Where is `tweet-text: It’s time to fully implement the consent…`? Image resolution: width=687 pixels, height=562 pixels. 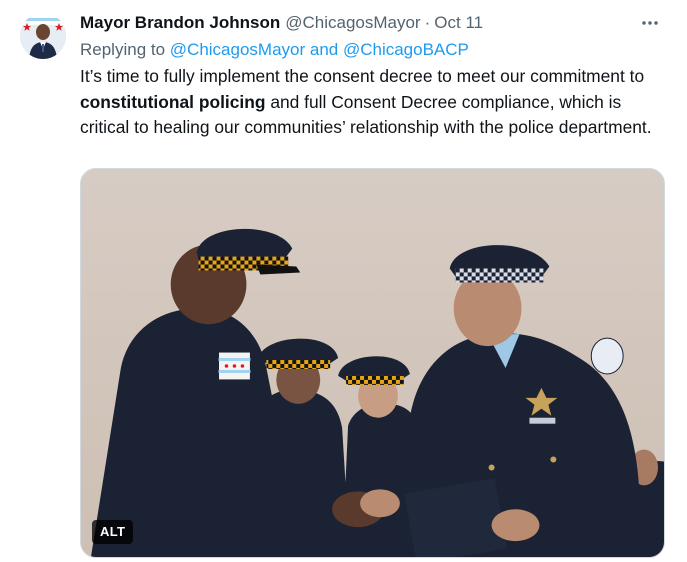 tweet-text: It’s time to fully implement the consent… is located at coordinates (375, 102).